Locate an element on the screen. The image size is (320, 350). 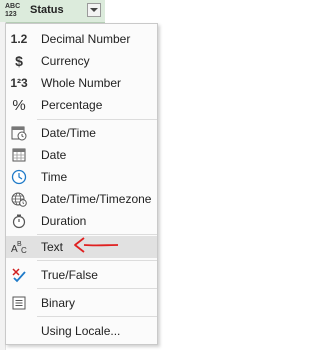
whole-number-icon: 1²3 is located at coordinates (19, 83).